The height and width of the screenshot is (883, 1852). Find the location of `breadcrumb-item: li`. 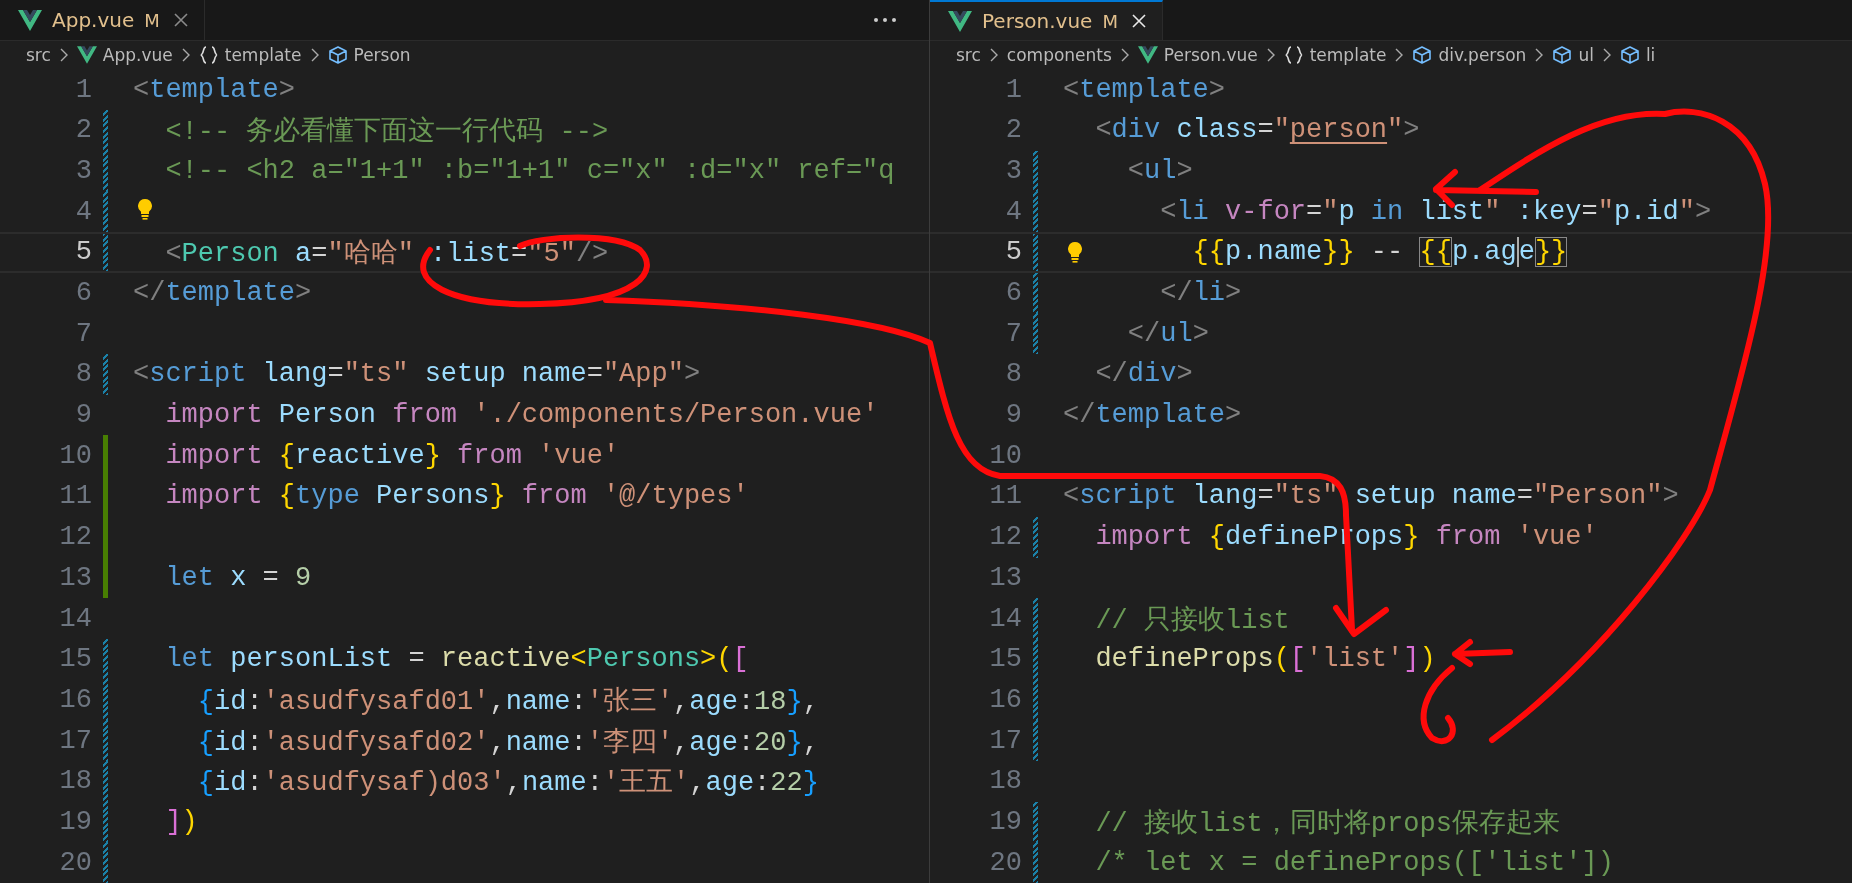

breadcrumb-item: li is located at coordinates (1650, 55).